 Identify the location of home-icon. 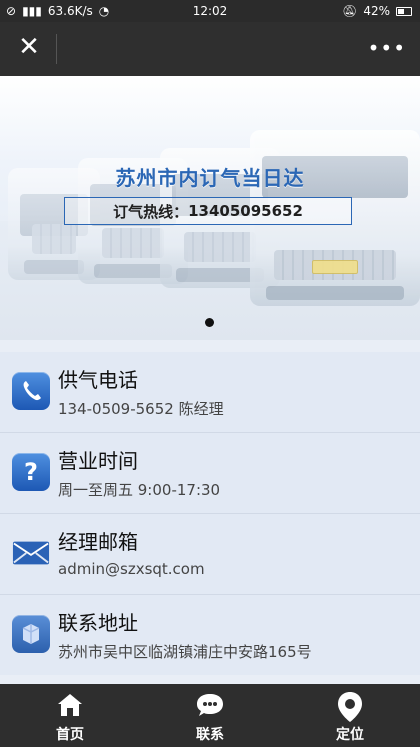
(70, 707).